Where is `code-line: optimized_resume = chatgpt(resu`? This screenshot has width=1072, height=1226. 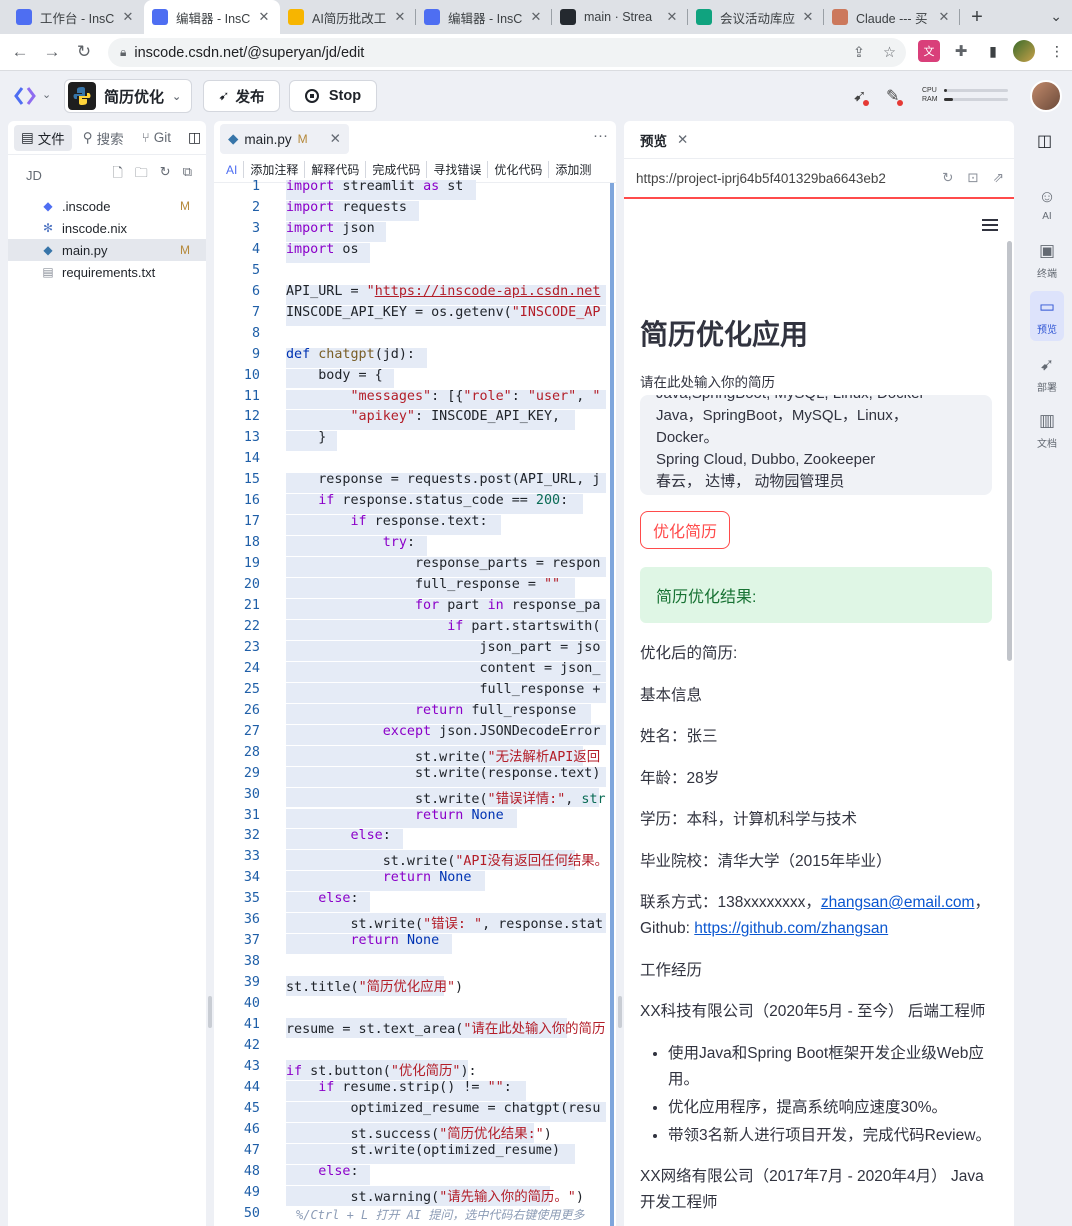 code-line: optimized_resume = chatgpt(resu is located at coordinates (443, 1108).